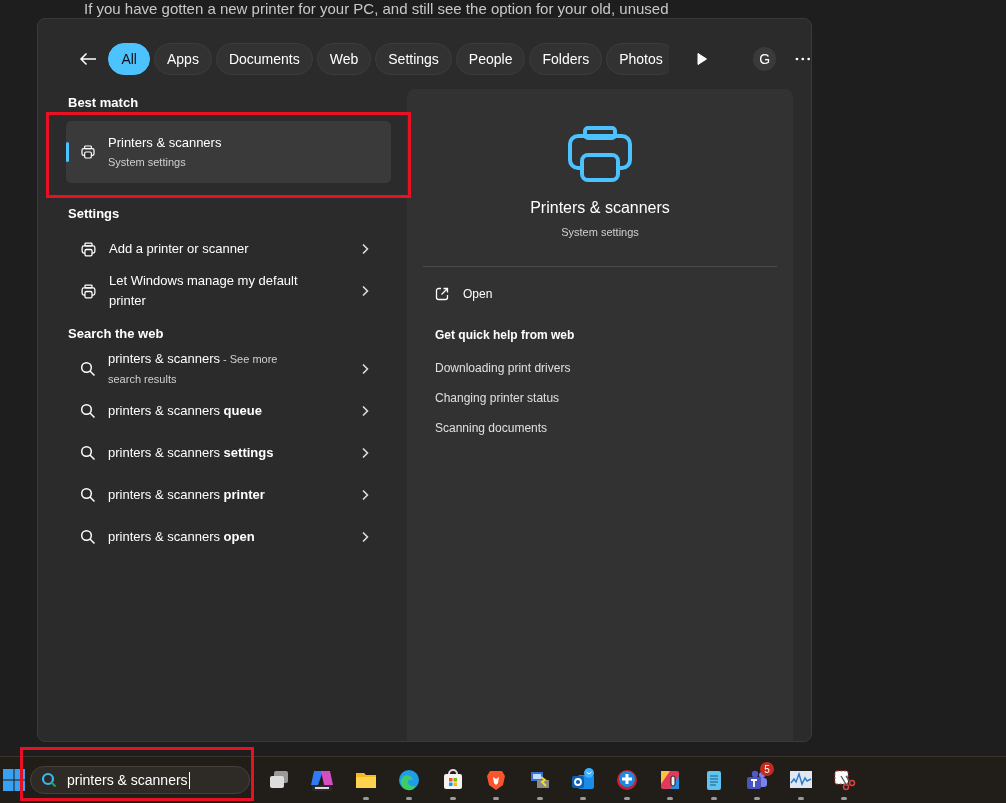 This screenshot has width=1006, height=803. I want to click on back-arrow-icon, so click(87, 59).